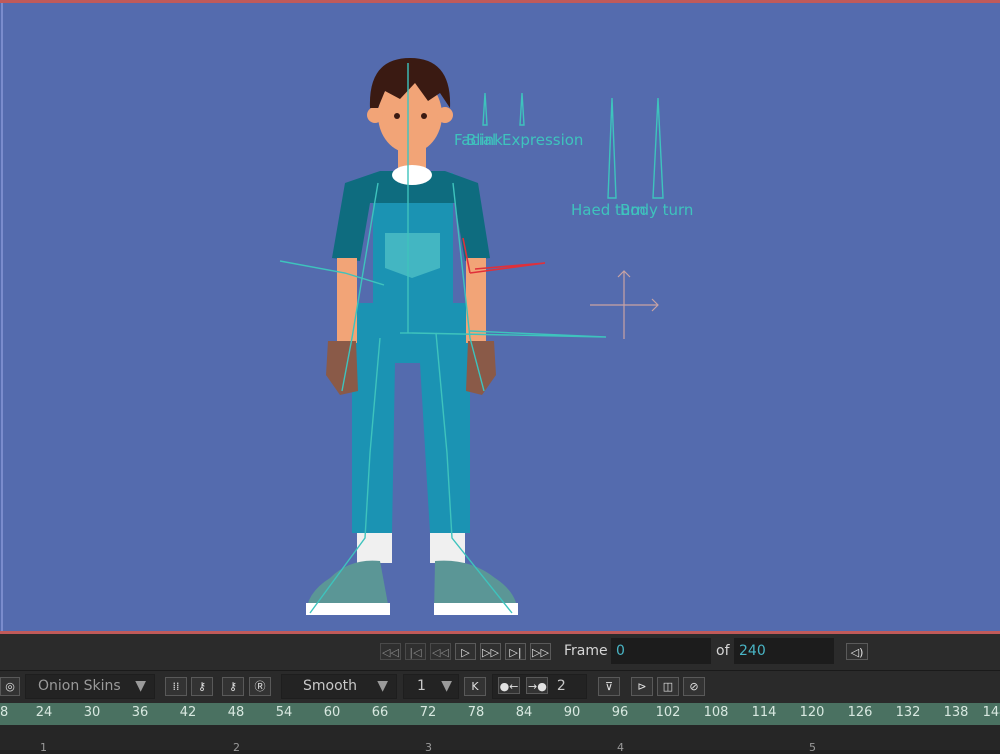 The image size is (1000, 754). I want to click on of-label: of, so click(723, 651).